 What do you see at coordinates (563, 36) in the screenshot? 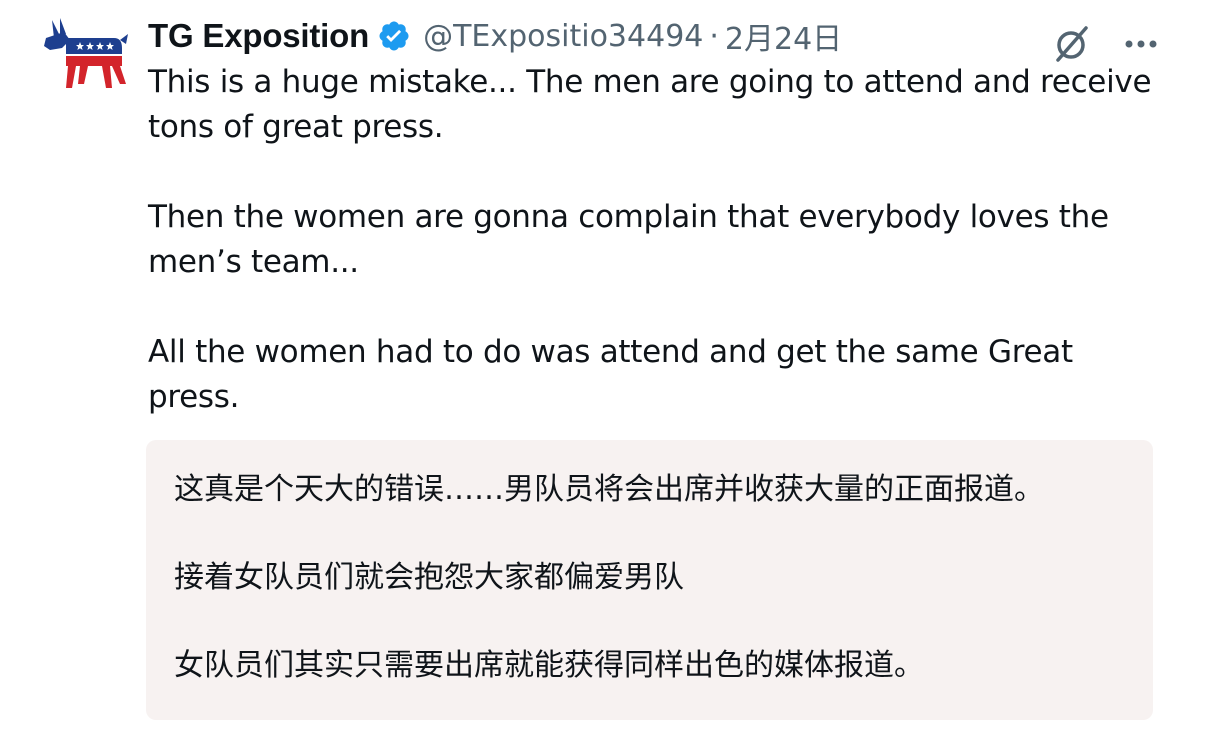
I see `user-handle: @TExpositio34494` at bounding box center [563, 36].